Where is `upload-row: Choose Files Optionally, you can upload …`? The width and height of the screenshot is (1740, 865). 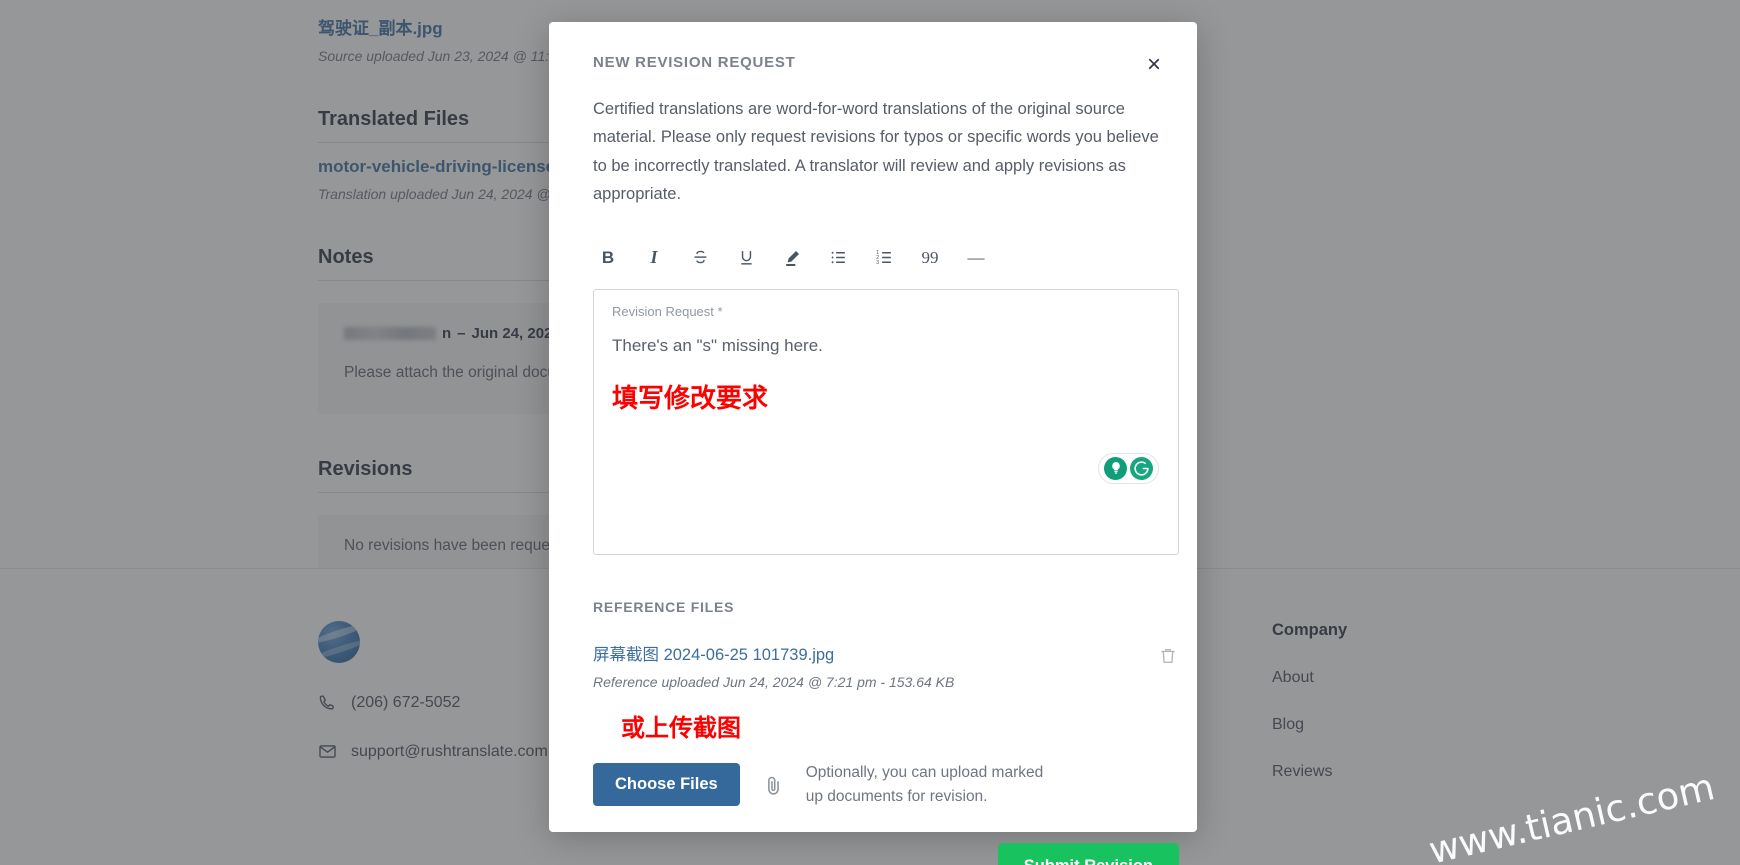 upload-row: Choose Files Optionally, you can upload … is located at coordinates (873, 785).